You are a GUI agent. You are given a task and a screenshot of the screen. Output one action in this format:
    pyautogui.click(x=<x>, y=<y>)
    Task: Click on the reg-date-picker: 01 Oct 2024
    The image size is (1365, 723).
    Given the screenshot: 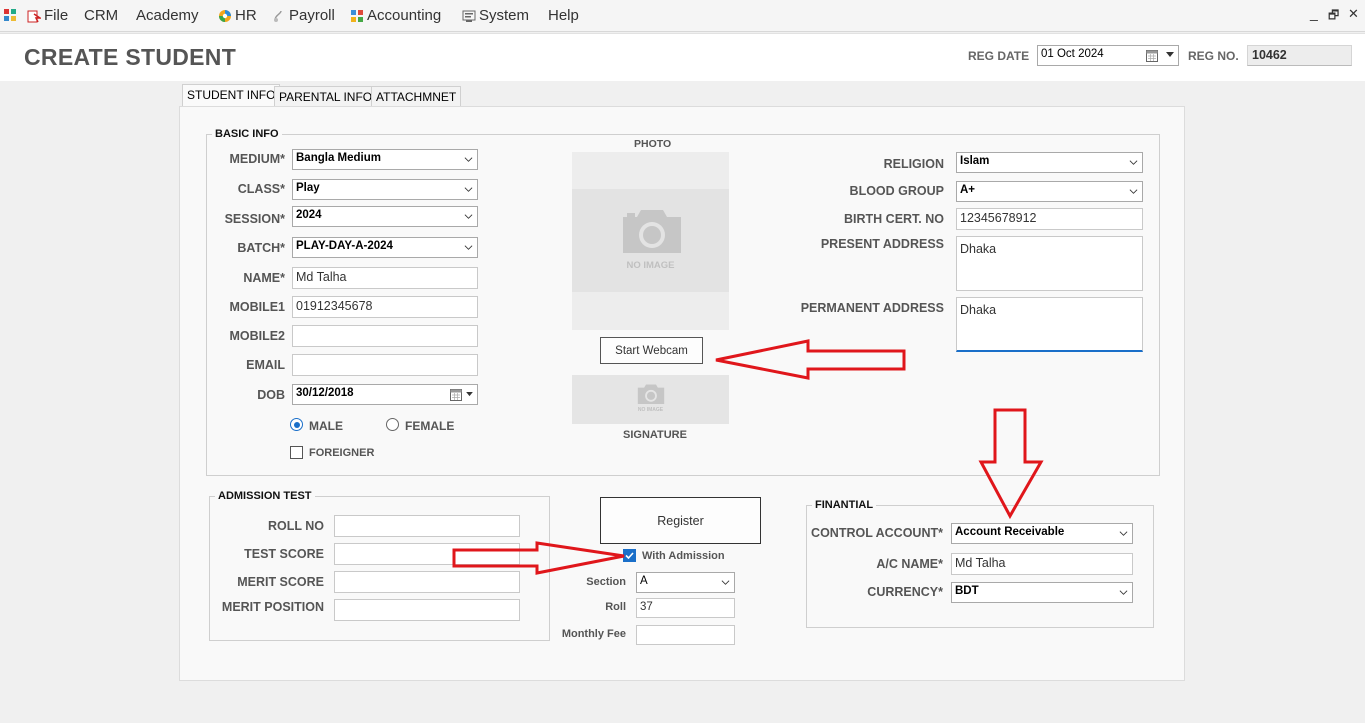 What is the action you would take?
    pyautogui.click(x=1108, y=55)
    